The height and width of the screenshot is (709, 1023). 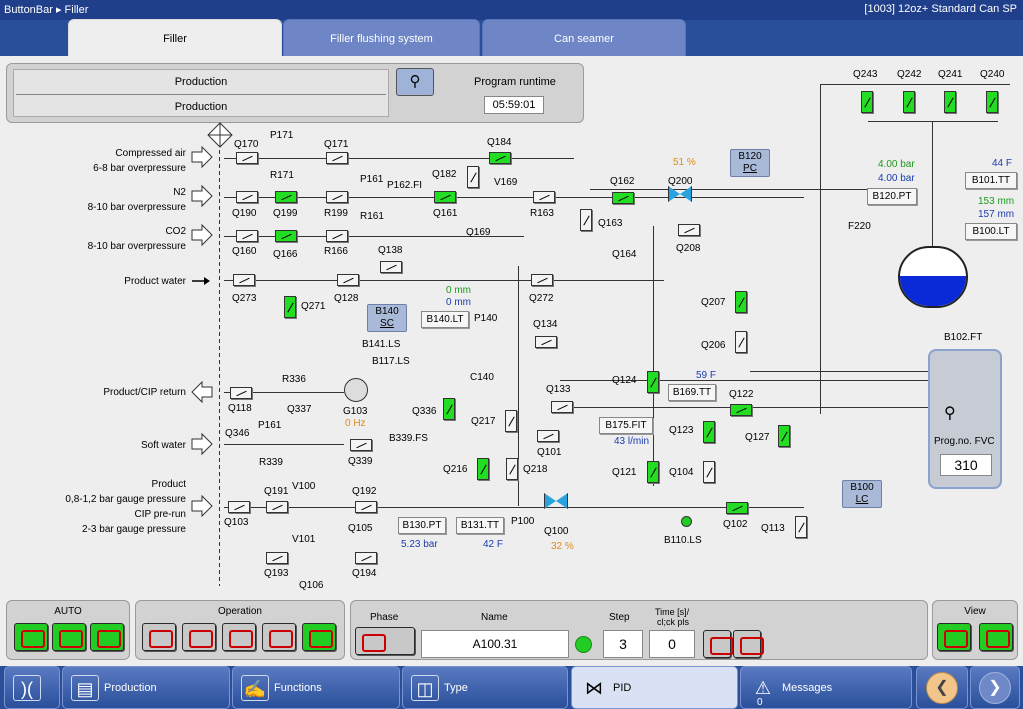 What do you see at coordinates (444, 174) in the screenshot?
I see `valve-q182-label: Q182` at bounding box center [444, 174].